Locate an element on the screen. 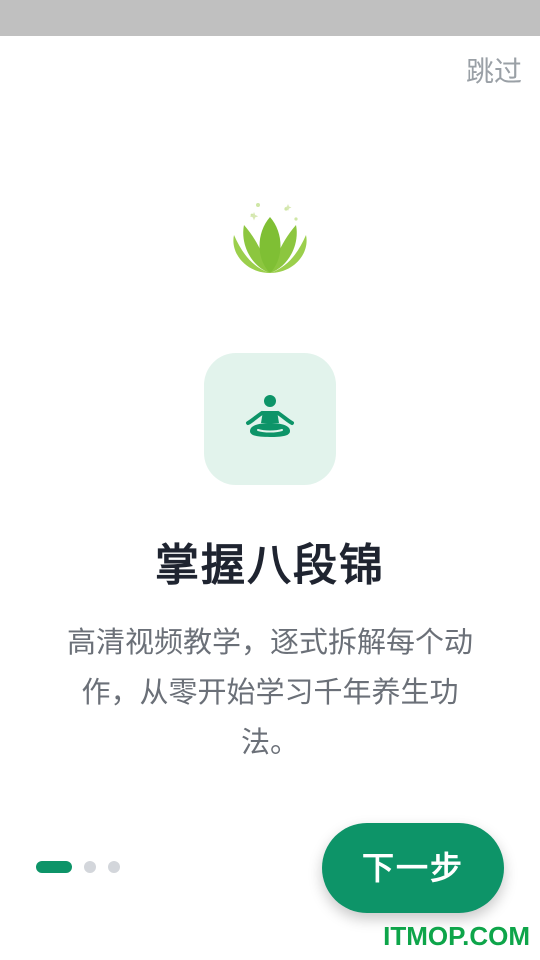 Image resolution: width=540 pixels, height=960 pixels. page-indicator is located at coordinates (84, 867).